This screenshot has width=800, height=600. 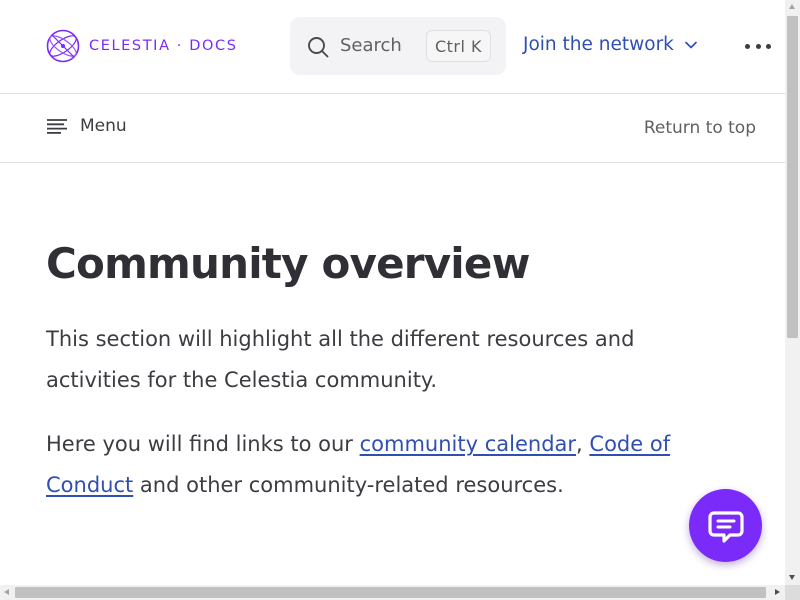 I want to click on chat-bubble-icon, so click(x=725, y=526).